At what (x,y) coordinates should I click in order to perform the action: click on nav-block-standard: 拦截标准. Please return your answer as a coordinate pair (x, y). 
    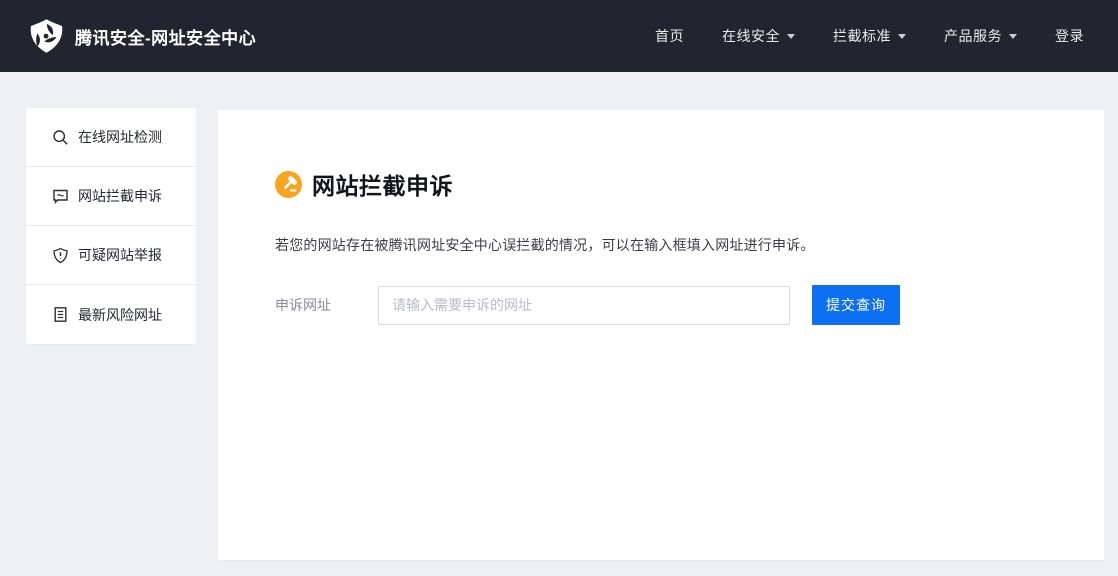
    Looking at the image, I should click on (869, 36).